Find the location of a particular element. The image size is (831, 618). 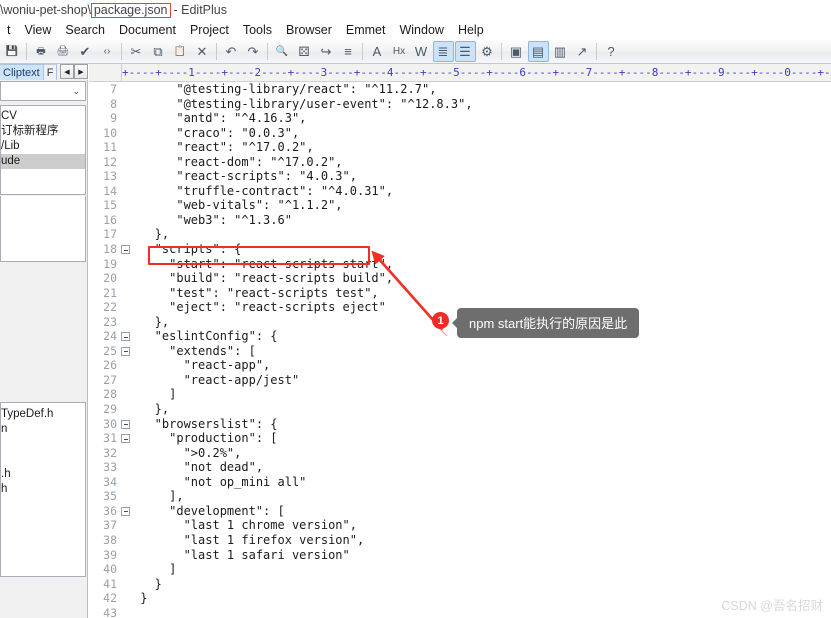

list-item: TypeDef.h is located at coordinates (43, 414).